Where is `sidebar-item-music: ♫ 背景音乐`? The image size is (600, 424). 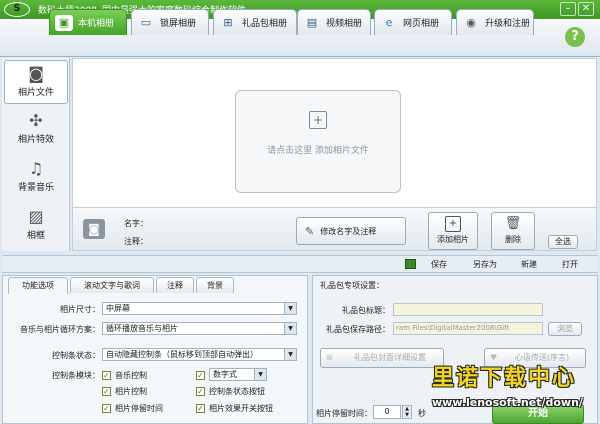
sidebar-item-music: ♫ 背景音乐 is located at coordinates (36, 178).